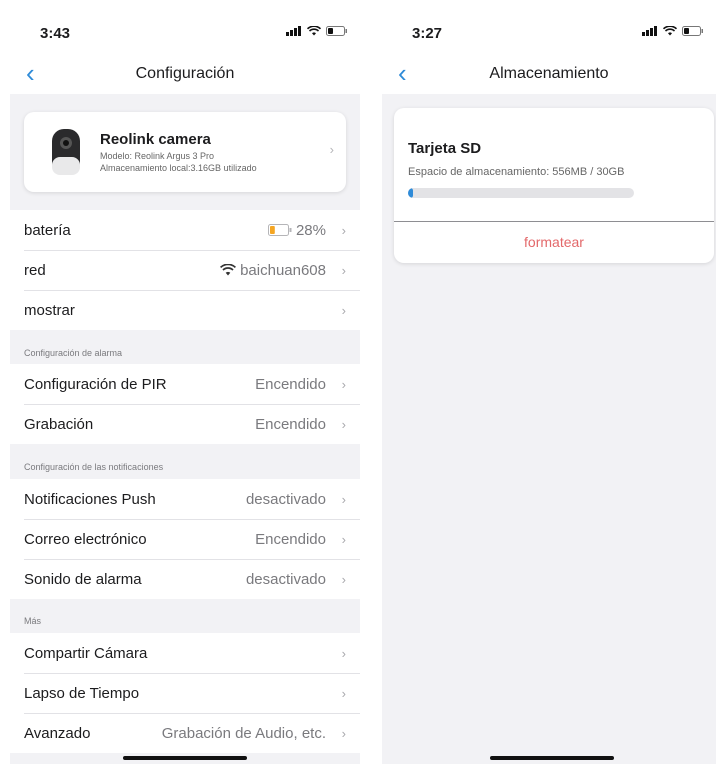 Image resolution: width=724 pixels, height=764 pixels. I want to click on wifi-icon, so click(228, 270).